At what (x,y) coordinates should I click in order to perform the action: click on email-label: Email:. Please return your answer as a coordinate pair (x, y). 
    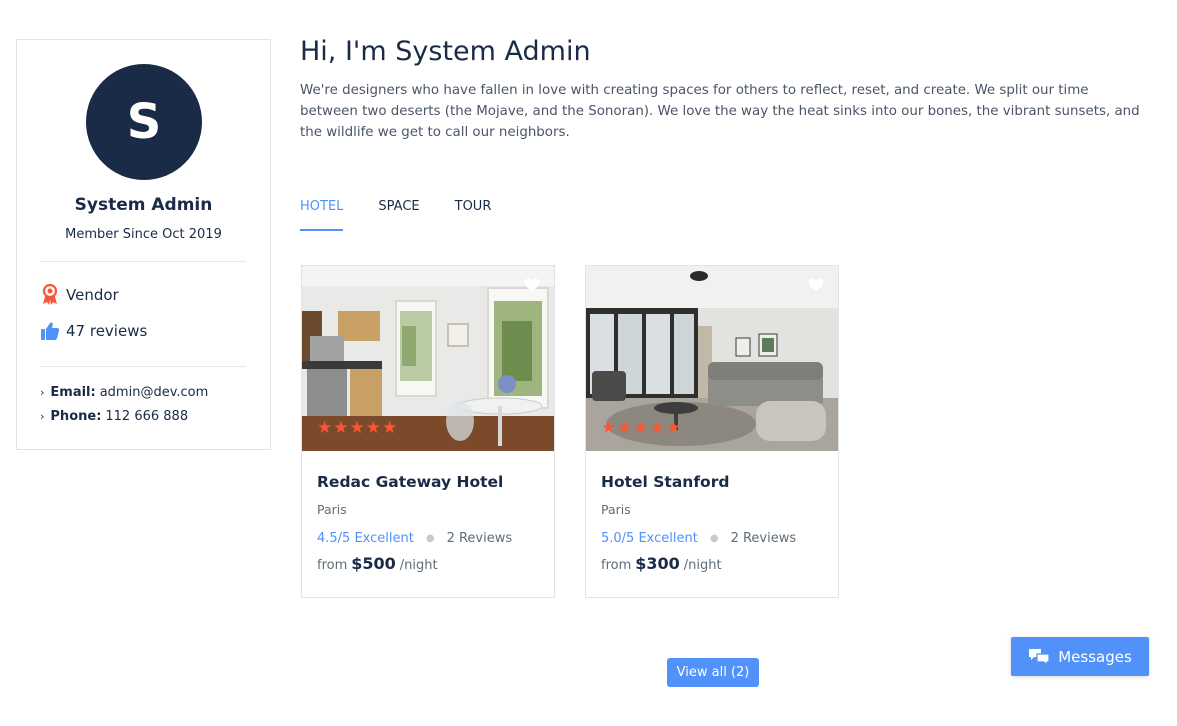
    Looking at the image, I should click on (73, 392).